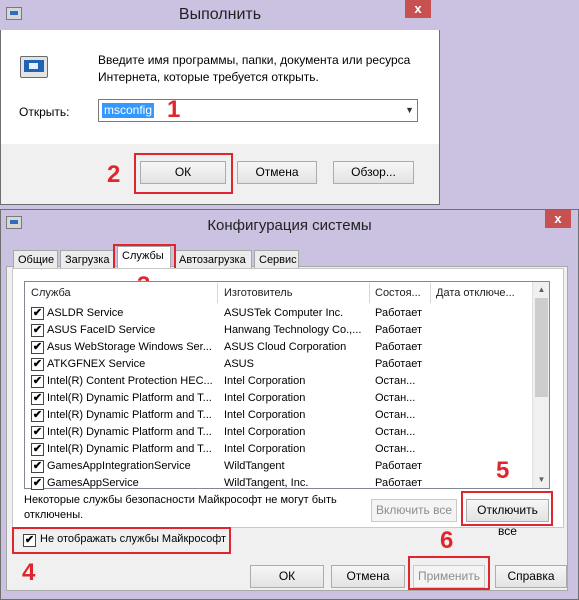 The image size is (579, 600). Describe the element at coordinates (558, 219) in the screenshot. I see `sysconfig-close-button: x` at that location.